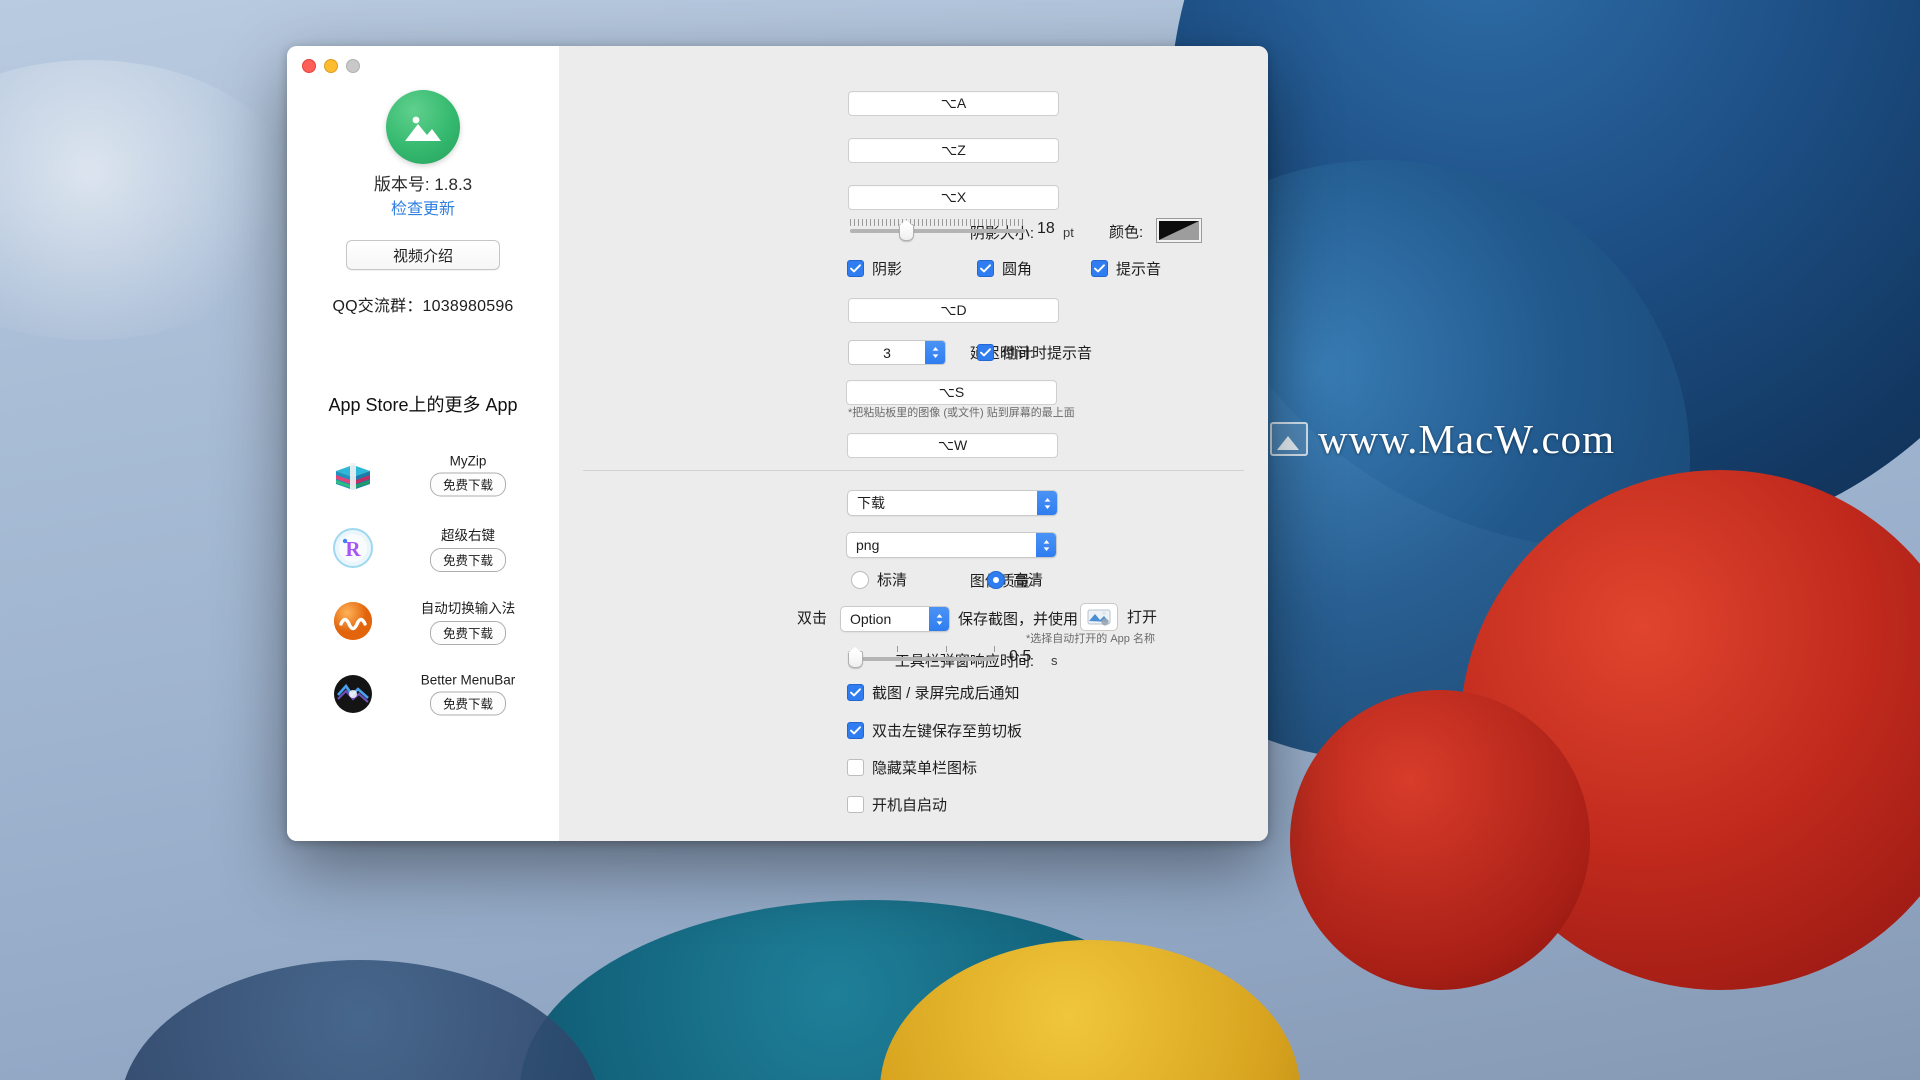  Describe the element at coordinates (913, 470) in the screenshot. I see `section-divider` at that location.